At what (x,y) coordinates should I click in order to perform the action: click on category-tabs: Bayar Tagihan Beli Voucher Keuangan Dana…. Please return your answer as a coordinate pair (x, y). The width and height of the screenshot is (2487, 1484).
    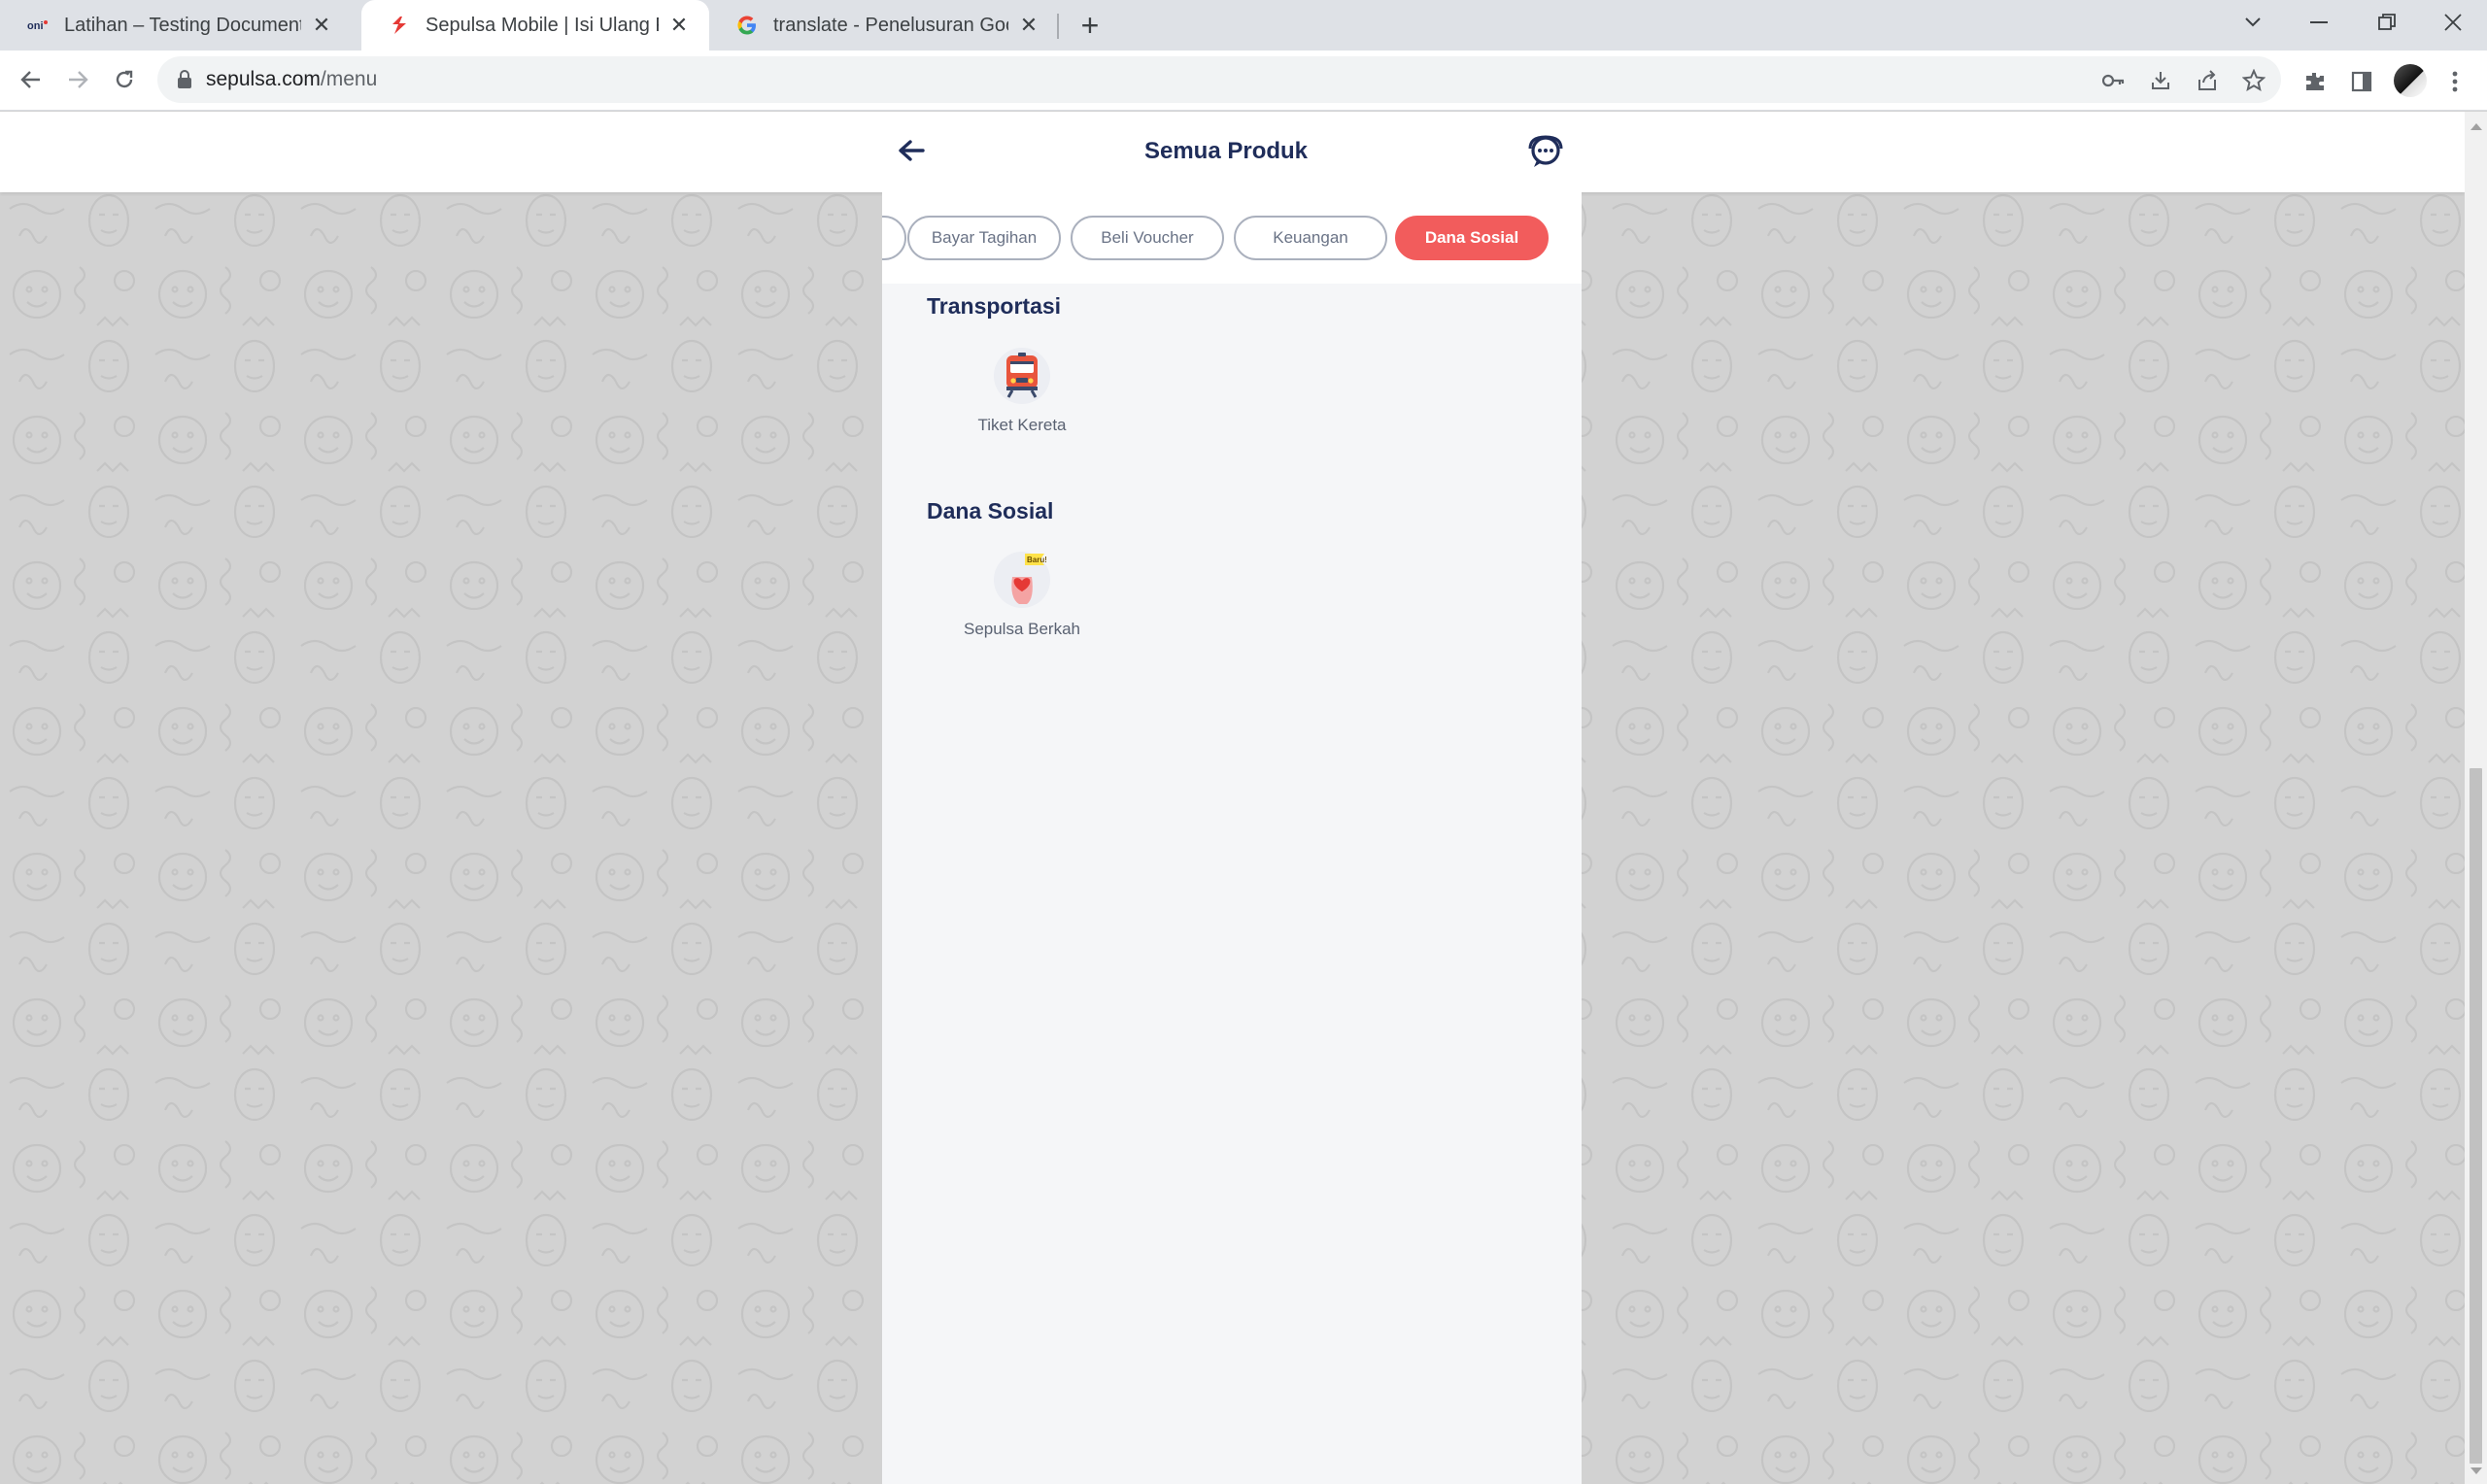
    Looking at the image, I should click on (1232, 238).